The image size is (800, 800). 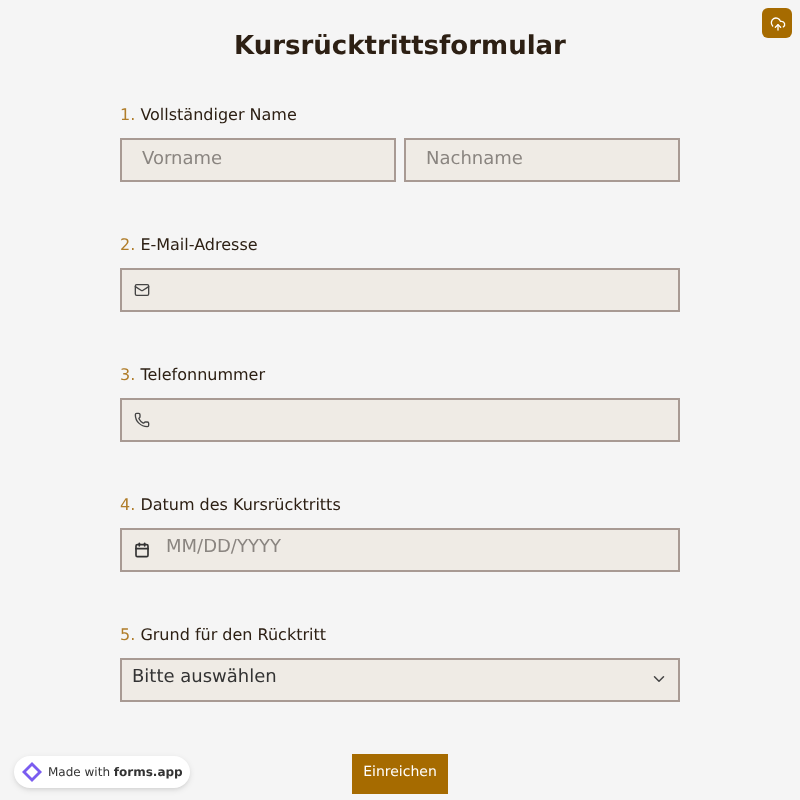 I want to click on question-label: 3. Telefonnummer, so click(x=193, y=375).